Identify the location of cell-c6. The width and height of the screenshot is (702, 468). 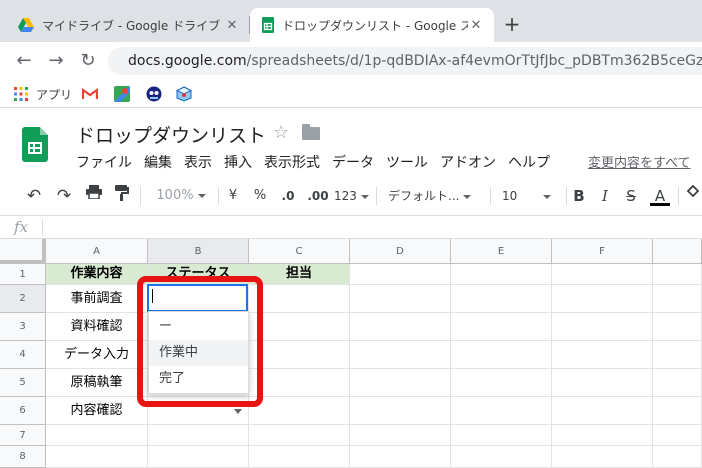
(299, 411).